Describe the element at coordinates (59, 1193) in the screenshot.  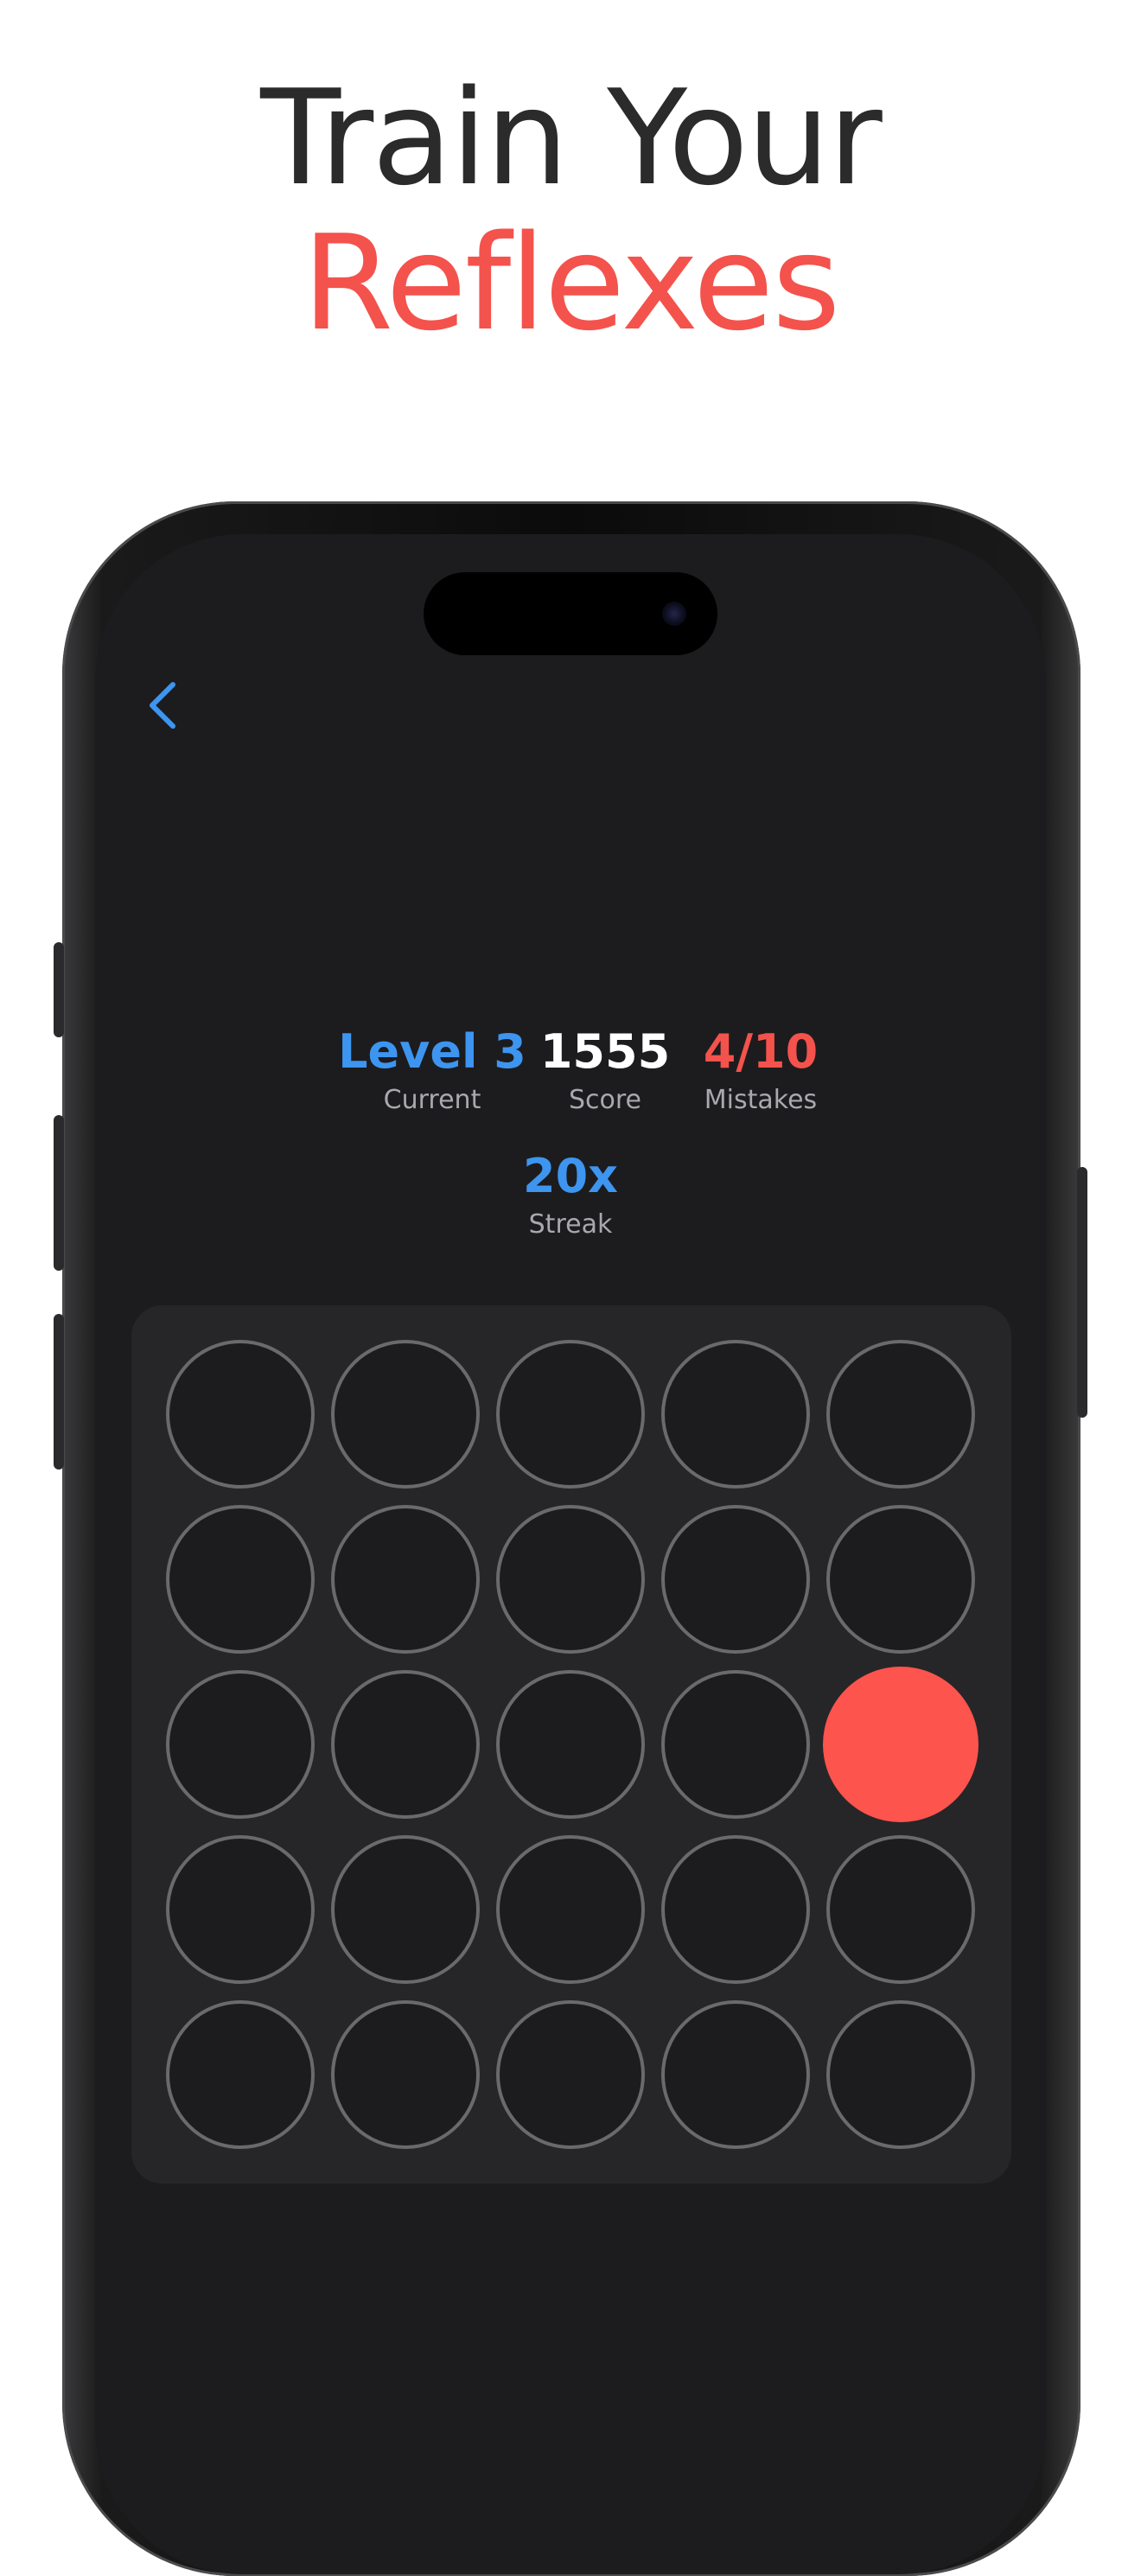
I see `volume-up-button` at that location.